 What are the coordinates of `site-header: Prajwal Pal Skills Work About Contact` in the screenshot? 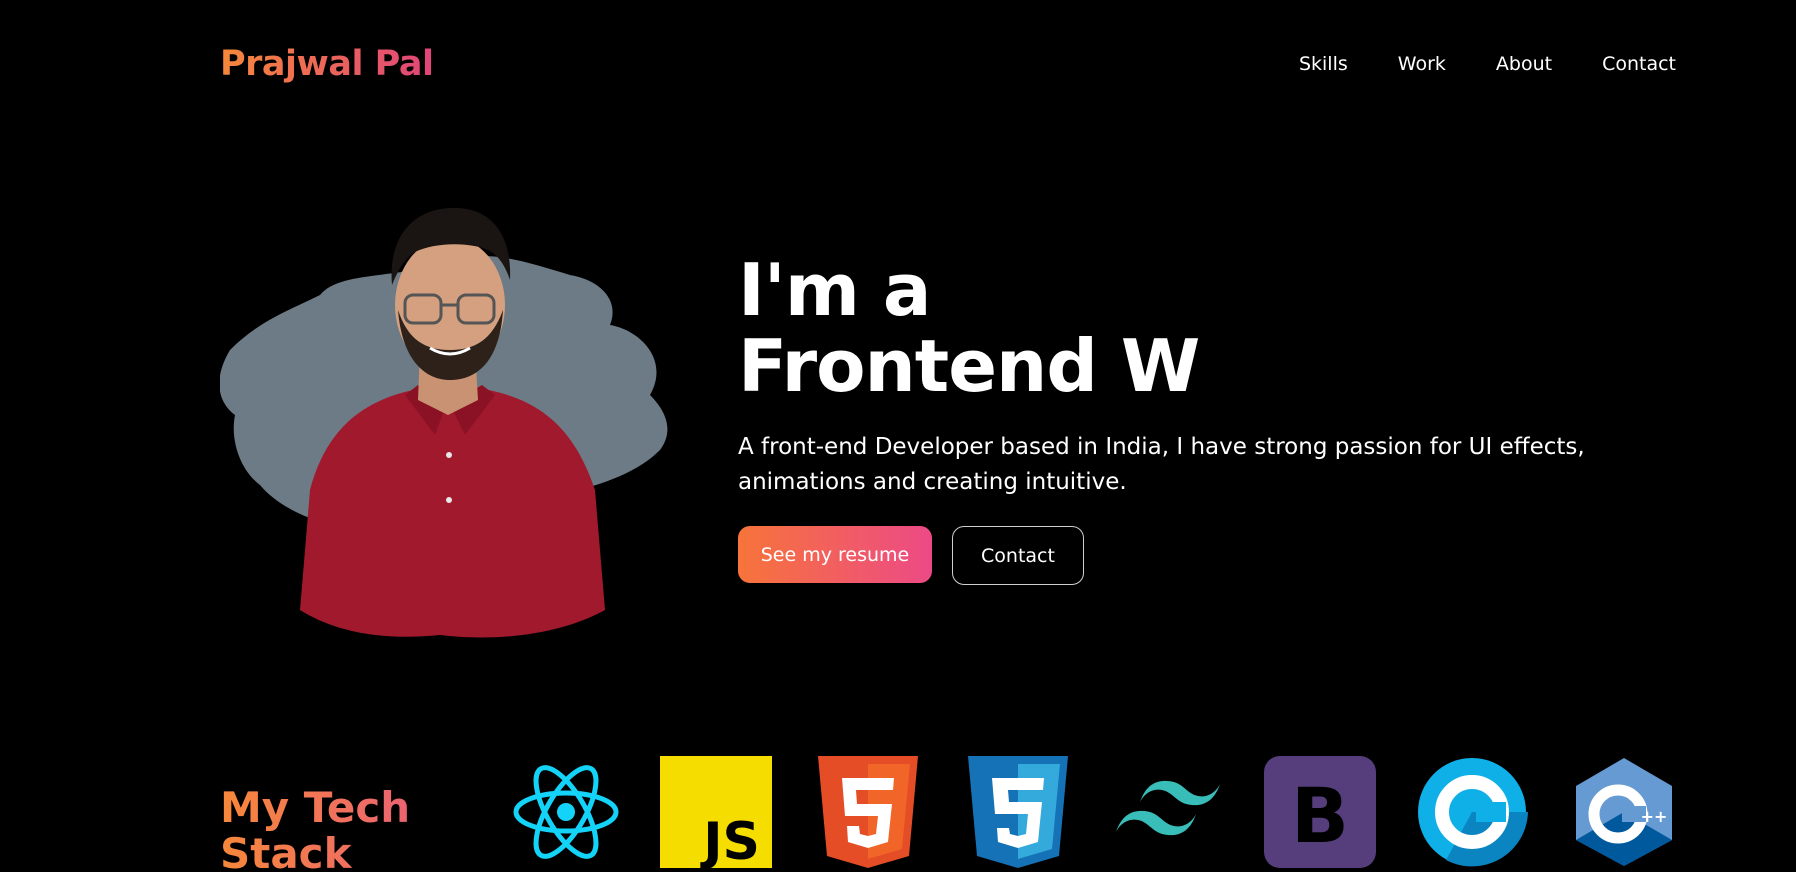 It's located at (948, 64).